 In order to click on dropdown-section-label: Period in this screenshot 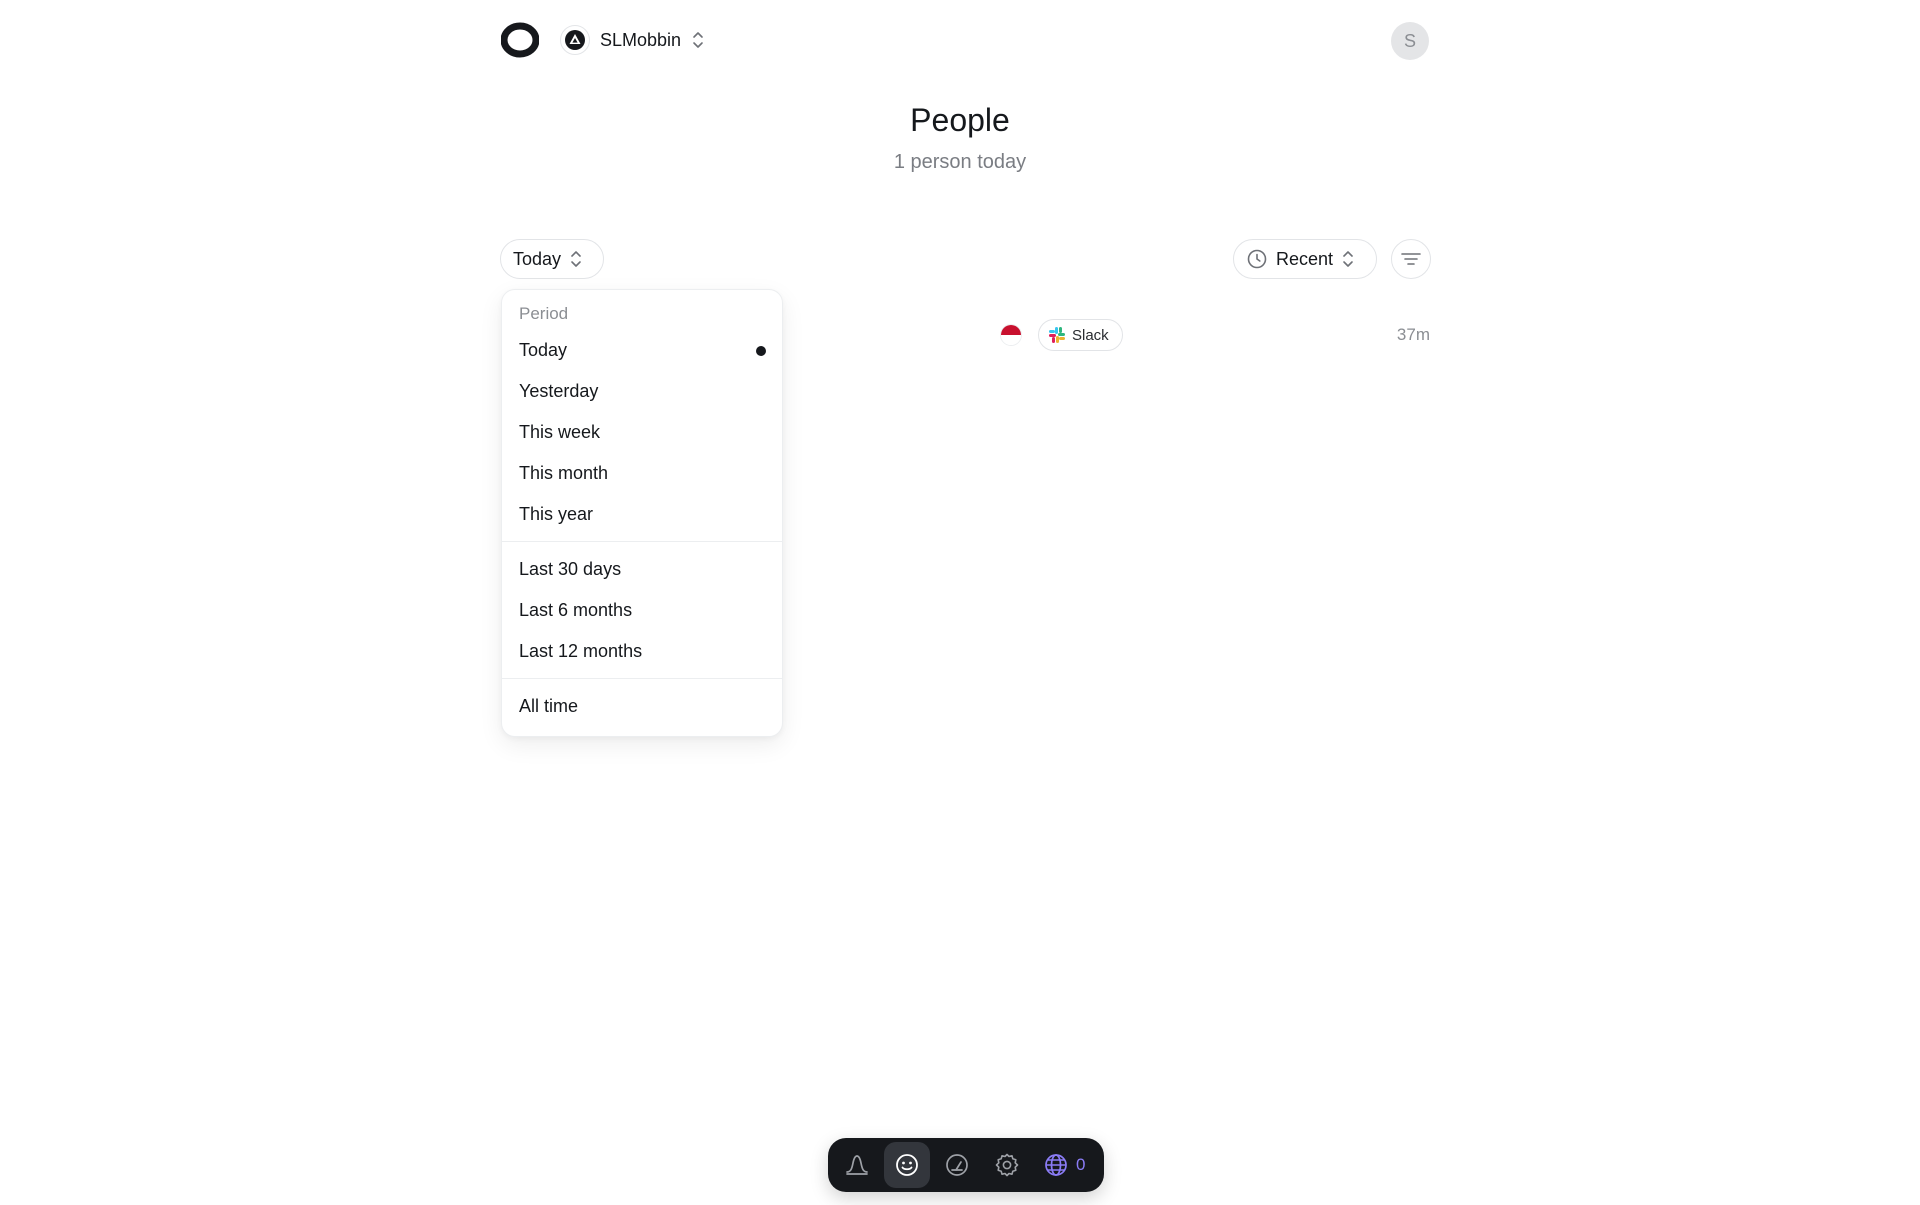, I will do `click(544, 313)`.